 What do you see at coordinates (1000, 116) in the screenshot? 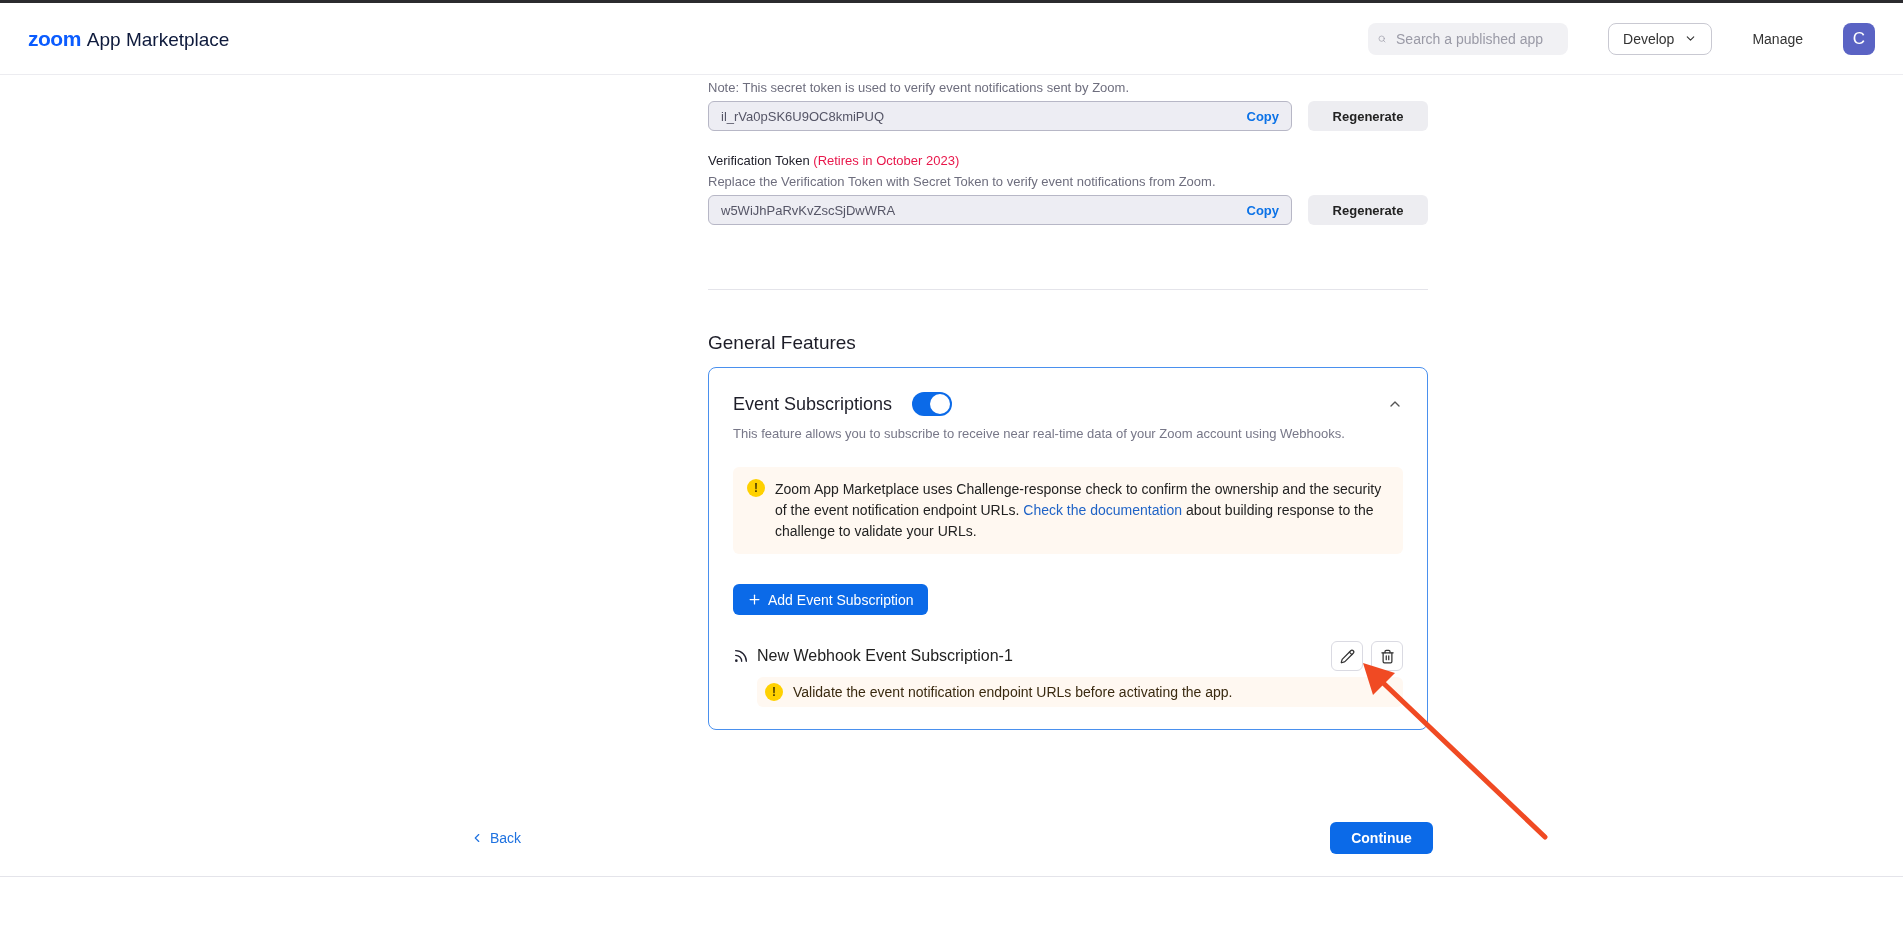
I see `token-field: il_rVa0pSK6U9OC8kmiPUQ Copy` at bounding box center [1000, 116].